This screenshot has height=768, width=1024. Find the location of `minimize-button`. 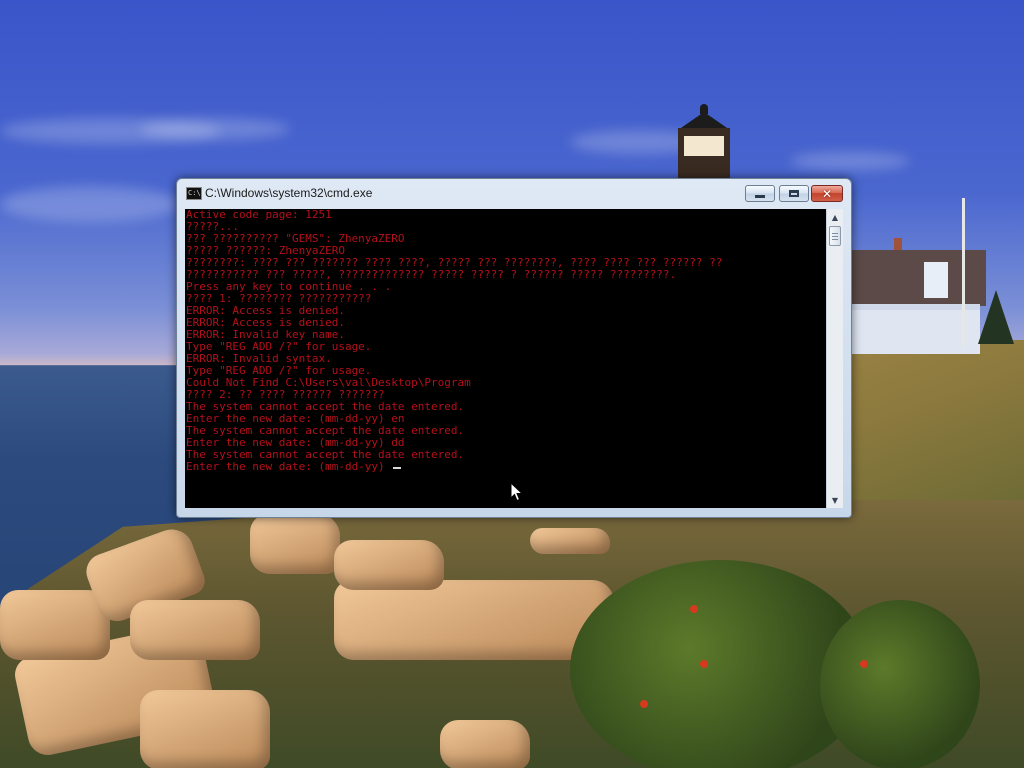

minimize-button is located at coordinates (760, 193).